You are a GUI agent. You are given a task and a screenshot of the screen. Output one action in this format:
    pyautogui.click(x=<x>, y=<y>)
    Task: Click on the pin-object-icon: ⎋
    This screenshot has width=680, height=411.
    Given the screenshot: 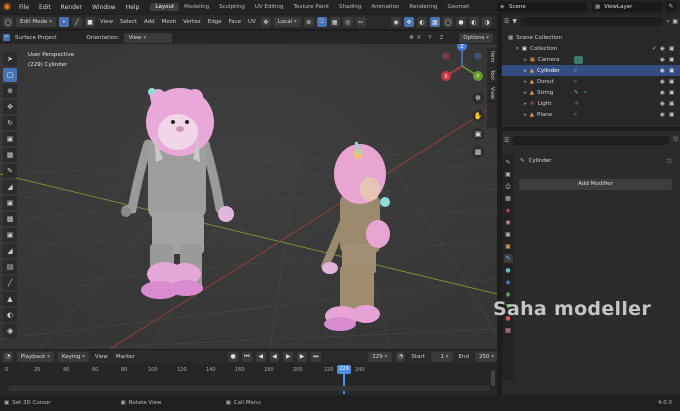 What is the action you would take?
    pyautogui.click(x=669, y=162)
    